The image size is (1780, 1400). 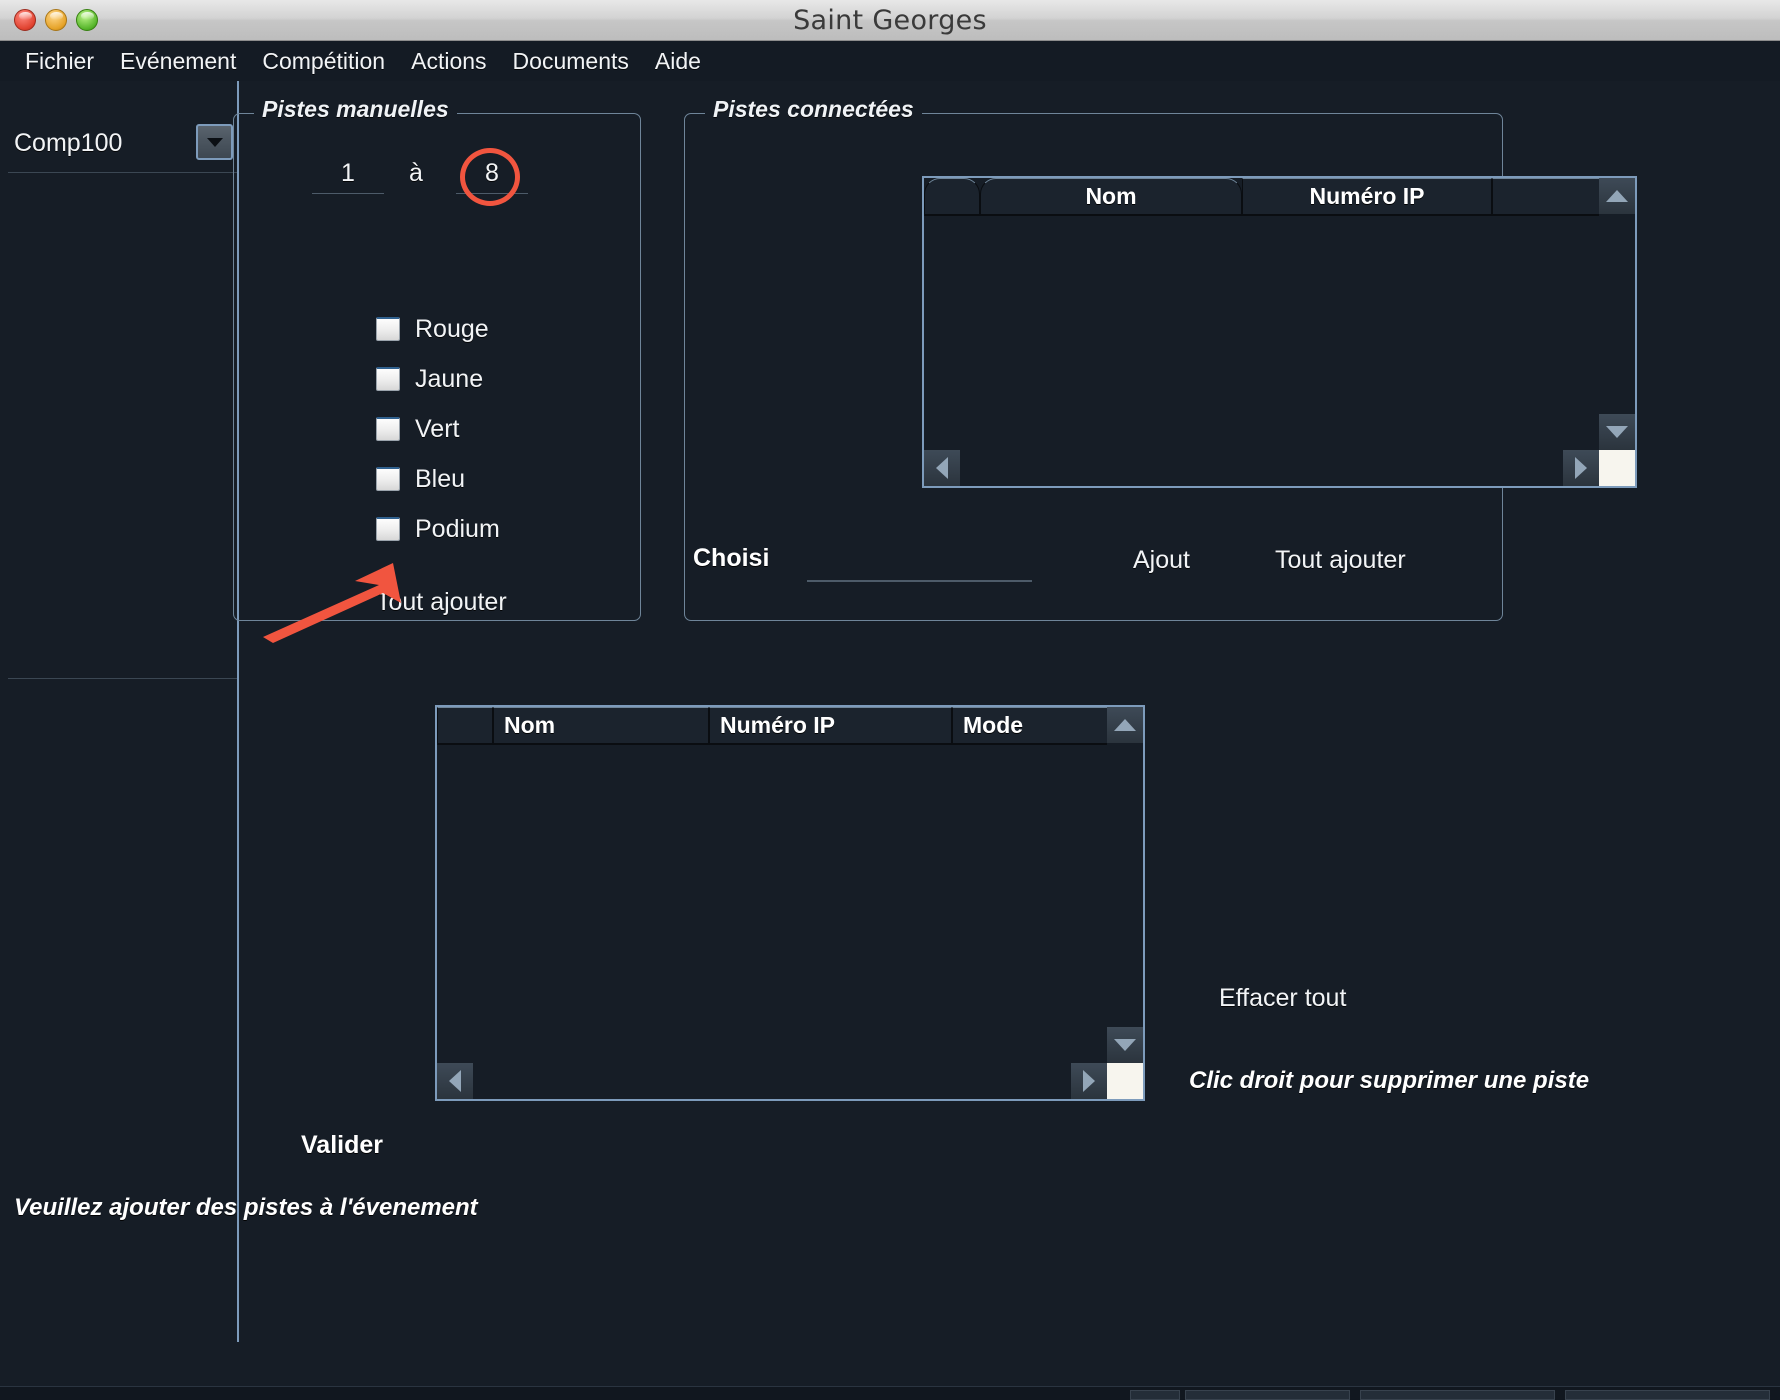 What do you see at coordinates (452, 328) in the screenshot?
I see `checkbox-label-rouge: Rouge` at bounding box center [452, 328].